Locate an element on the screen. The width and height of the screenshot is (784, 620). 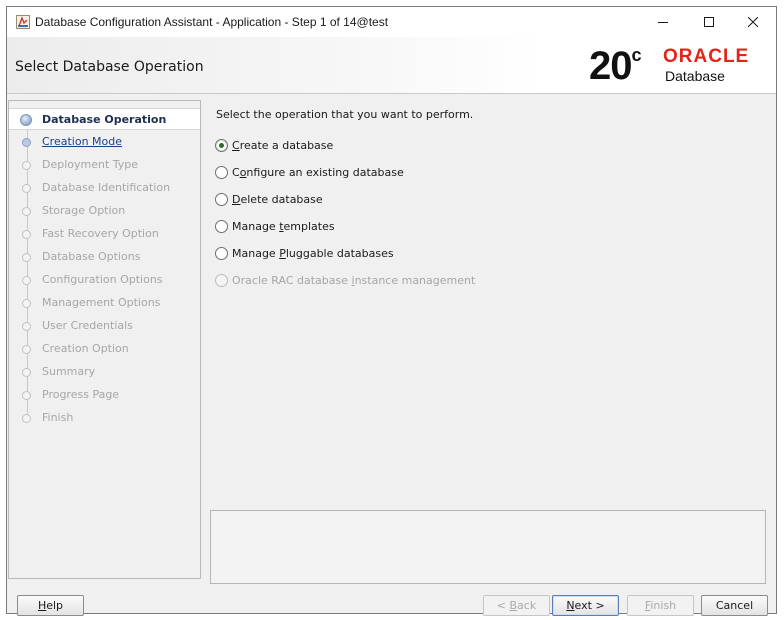
nav-step-label: Database Operation is located at coordinates (104, 119).